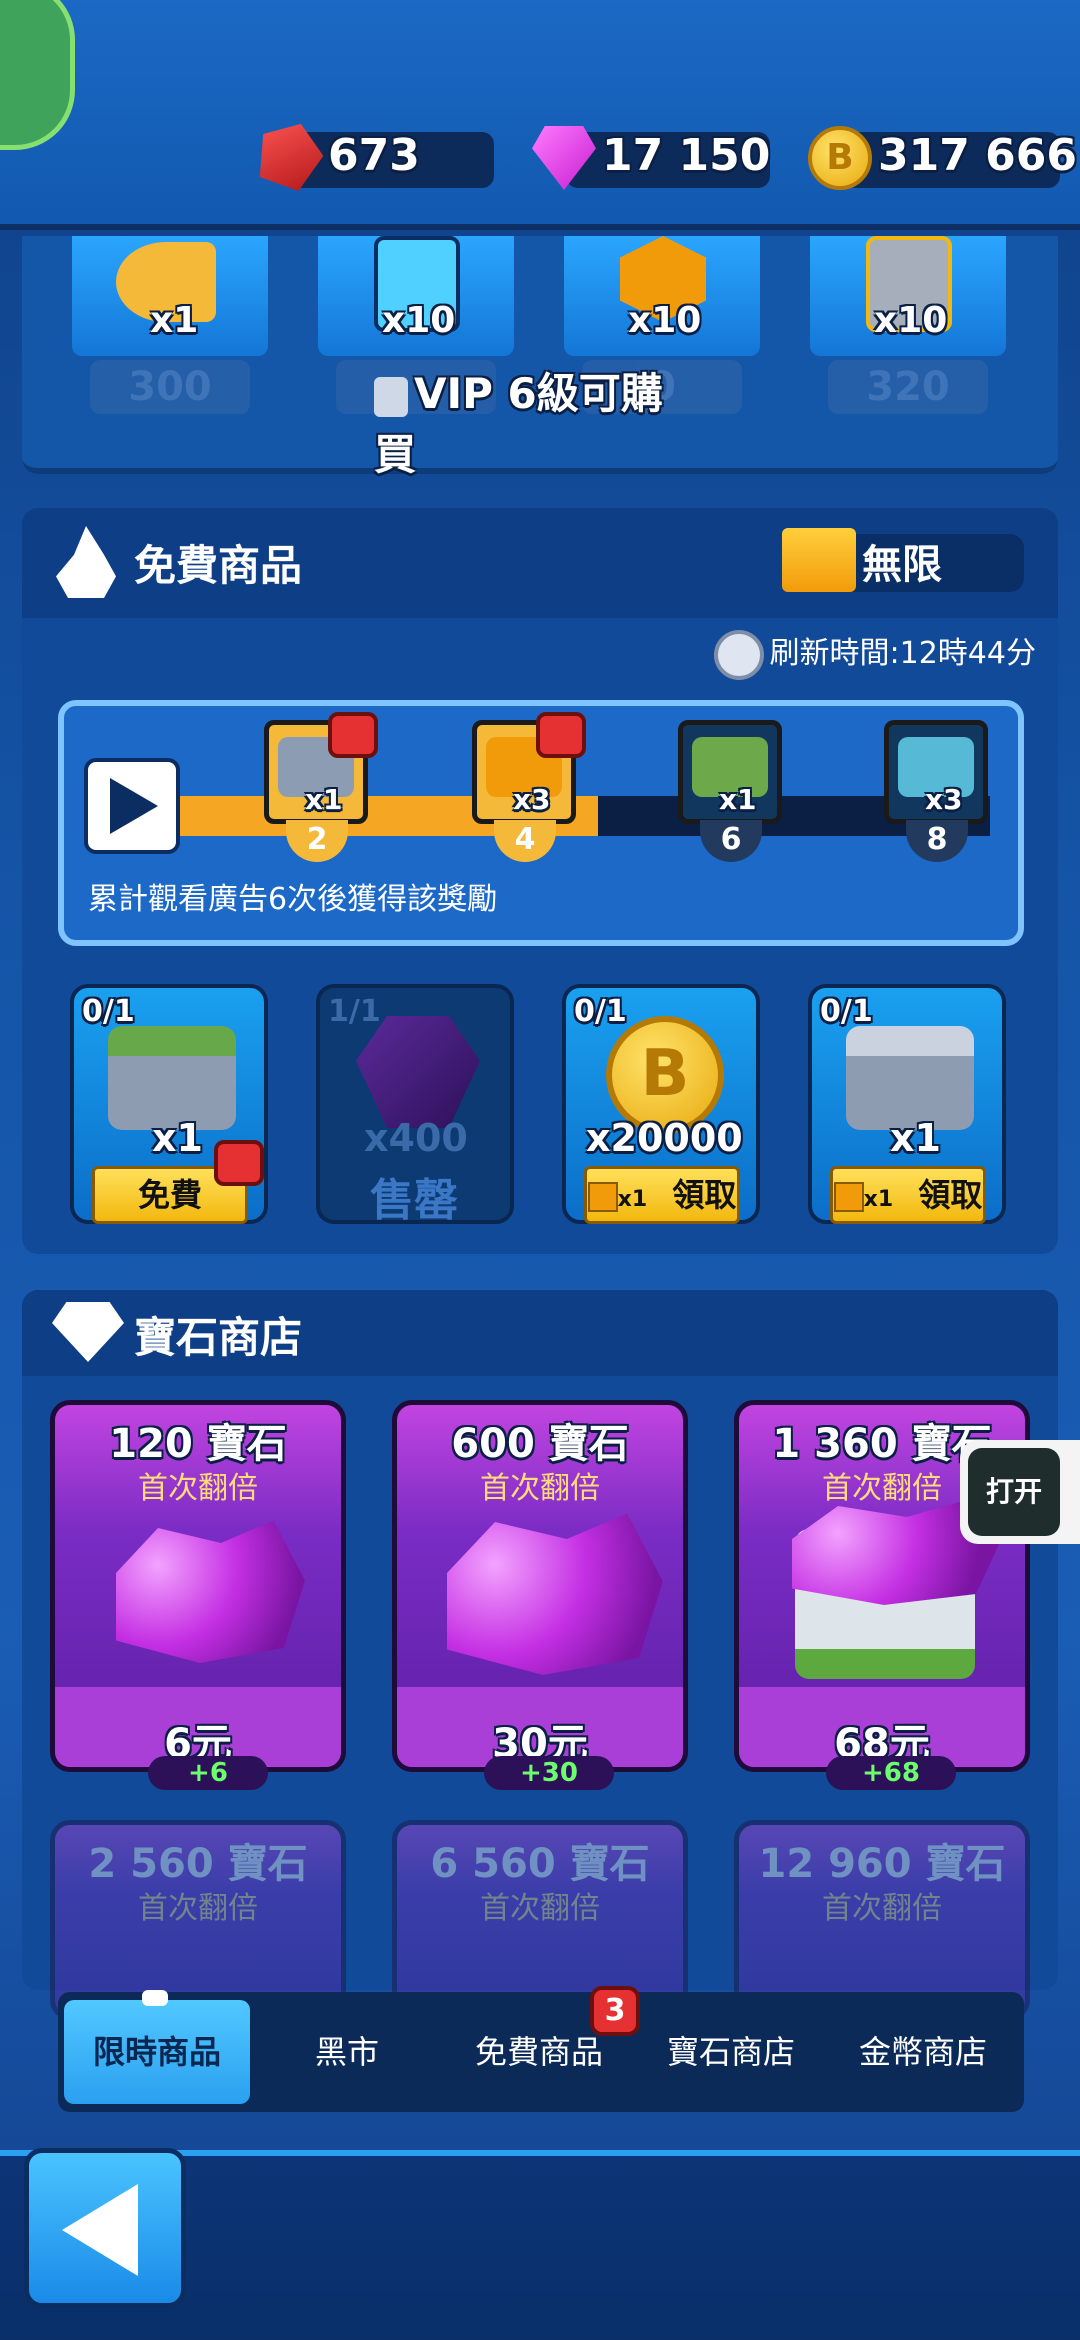 The height and width of the screenshot is (2340, 1080). Describe the element at coordinates (936, 772) in the screenshot. I see `milestone-reward-4: x3` at that location.